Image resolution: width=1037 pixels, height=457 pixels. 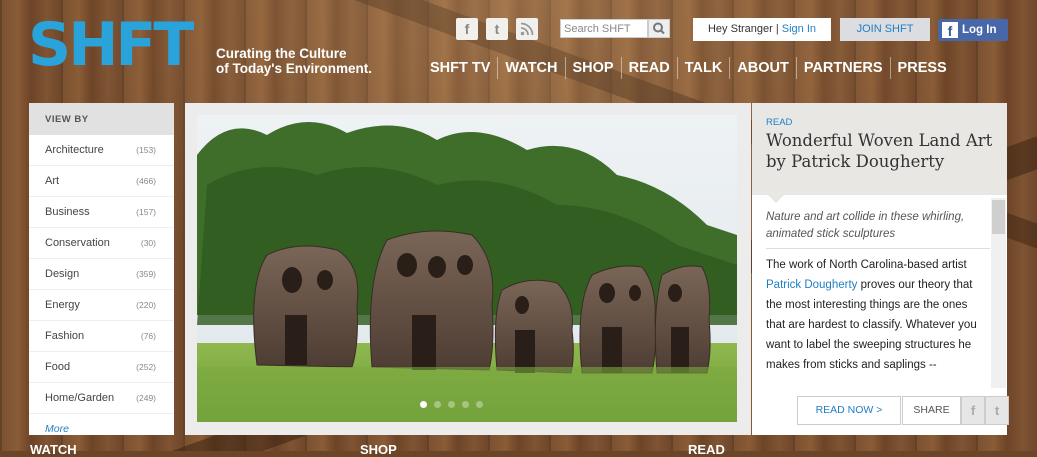 What do you see at coordinates (998, 293) in the screenshot?
I see `article-scrollbar` at bounding box center [998, 293].